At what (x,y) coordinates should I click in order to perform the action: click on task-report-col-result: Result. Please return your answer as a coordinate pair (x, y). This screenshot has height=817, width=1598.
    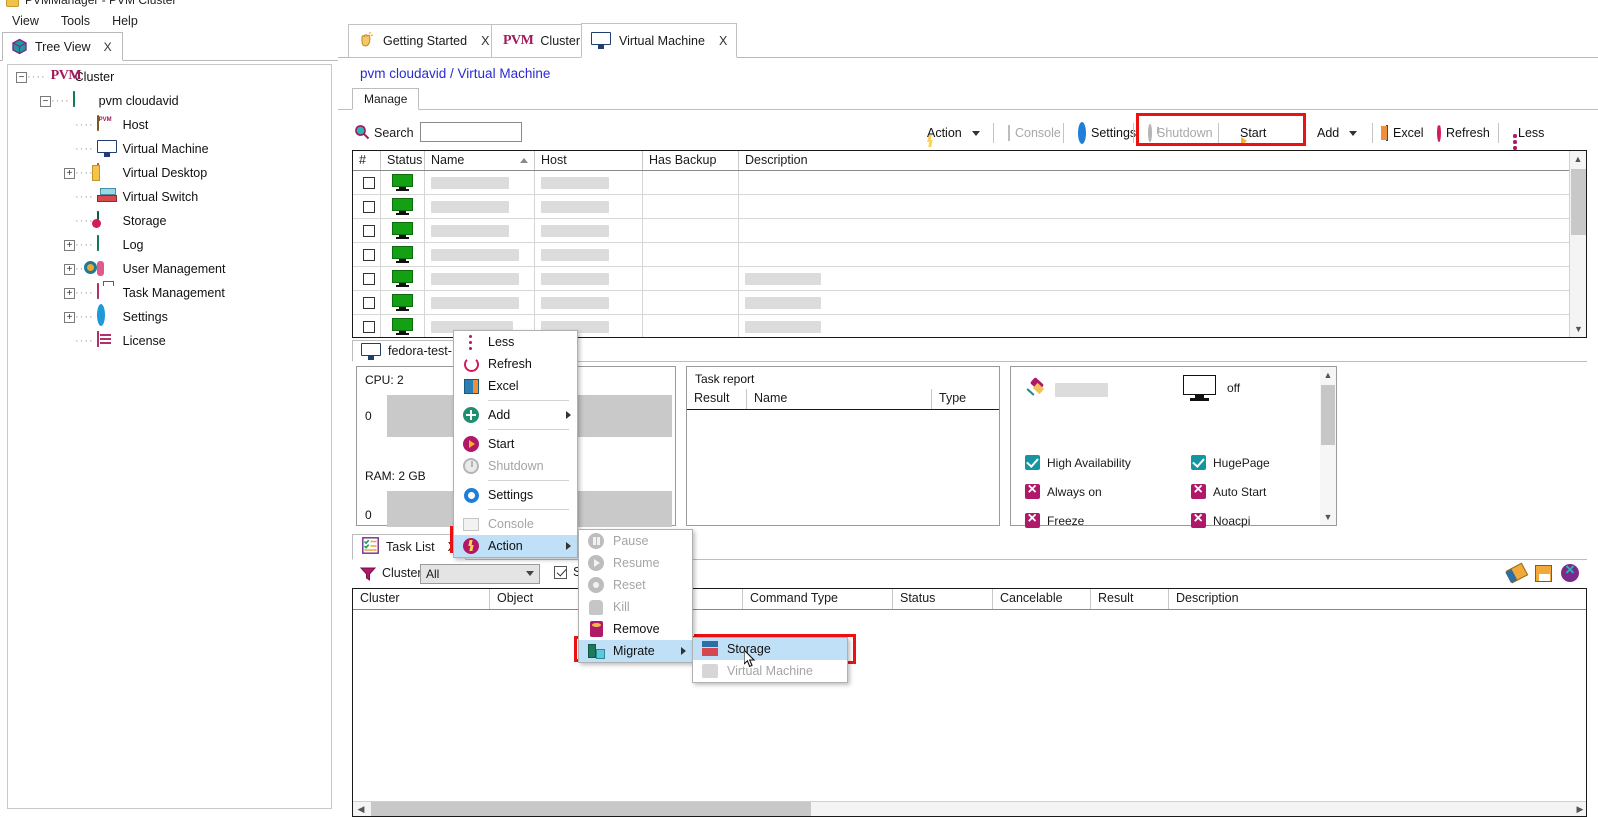
    Looking at the image, I should click on (717, 399).